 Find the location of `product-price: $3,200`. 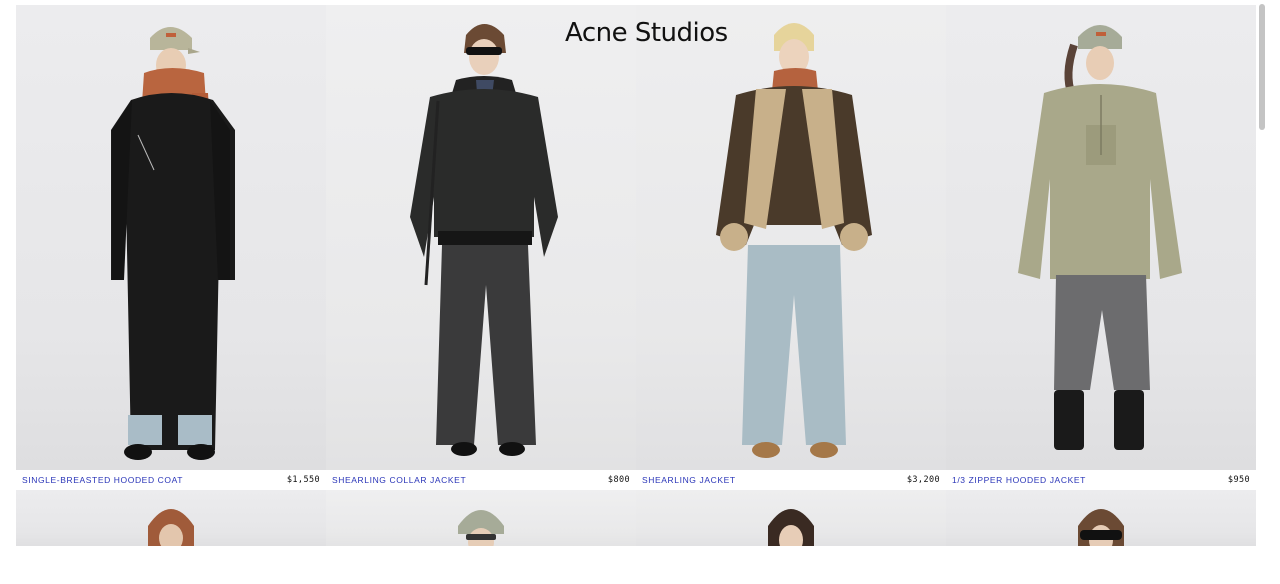

product-price: $3,200 is located at coordinates (923, 480).